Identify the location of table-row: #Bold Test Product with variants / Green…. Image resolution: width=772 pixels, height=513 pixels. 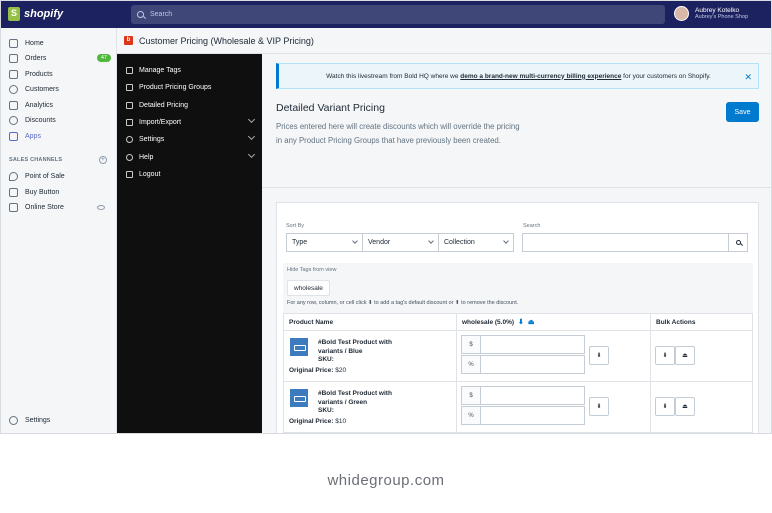
(518, 407).